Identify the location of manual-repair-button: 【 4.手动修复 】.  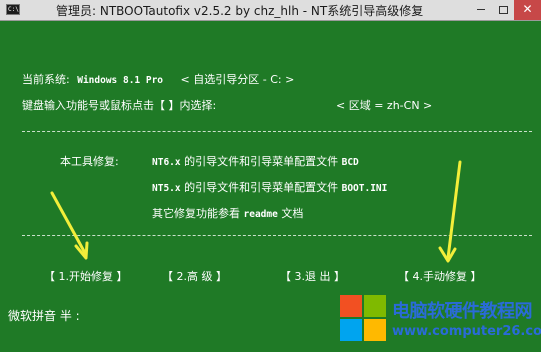
(440, 276).